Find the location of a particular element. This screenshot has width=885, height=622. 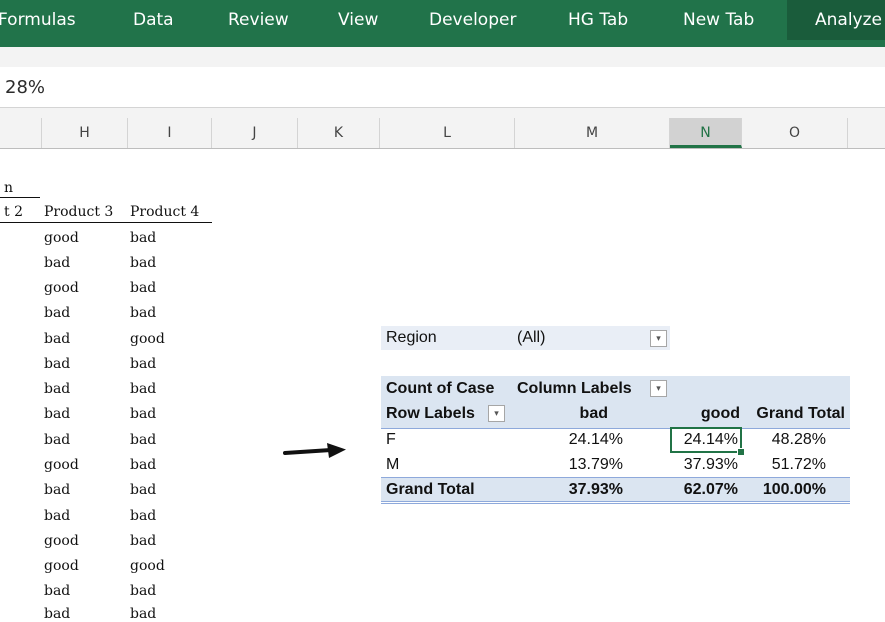

selected-cell-outline is located at coordinates (706, 440).